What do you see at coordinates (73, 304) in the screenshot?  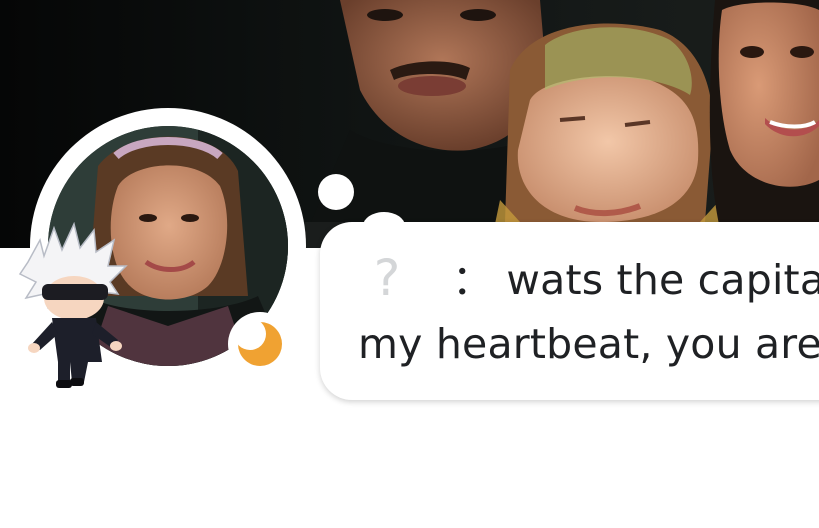 I see `chibi-character-icon` at bounding box center [73, 304].